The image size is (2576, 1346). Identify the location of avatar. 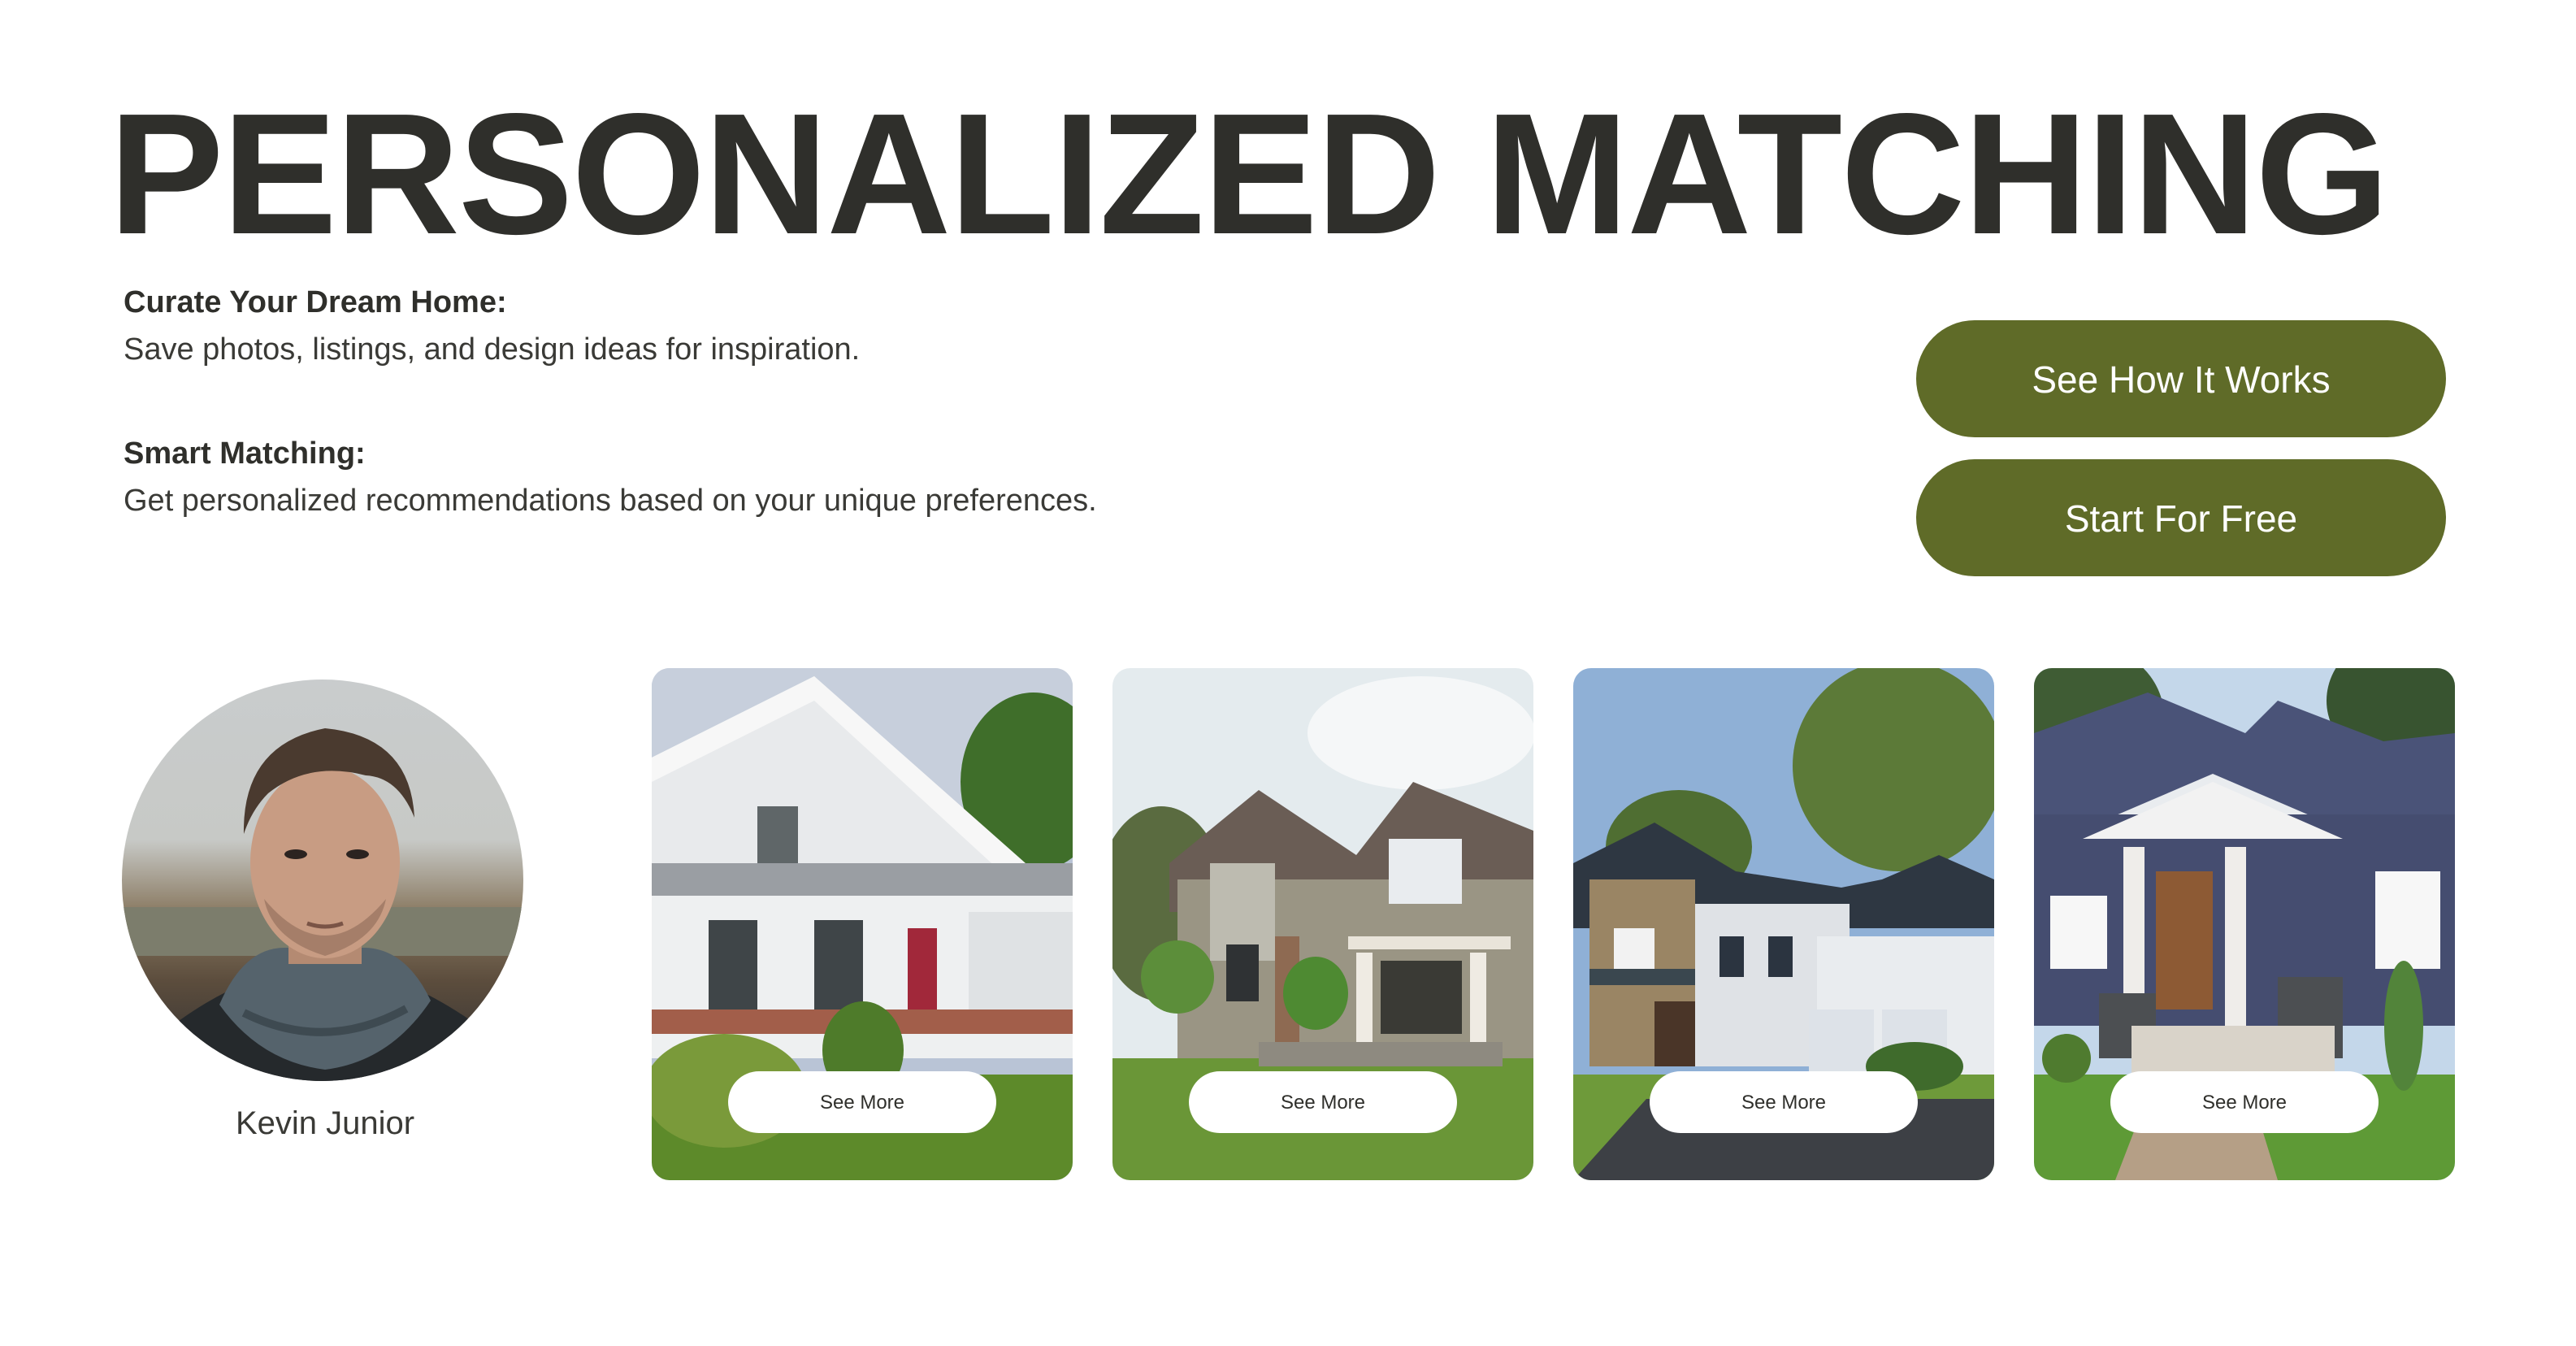
(322, 880).